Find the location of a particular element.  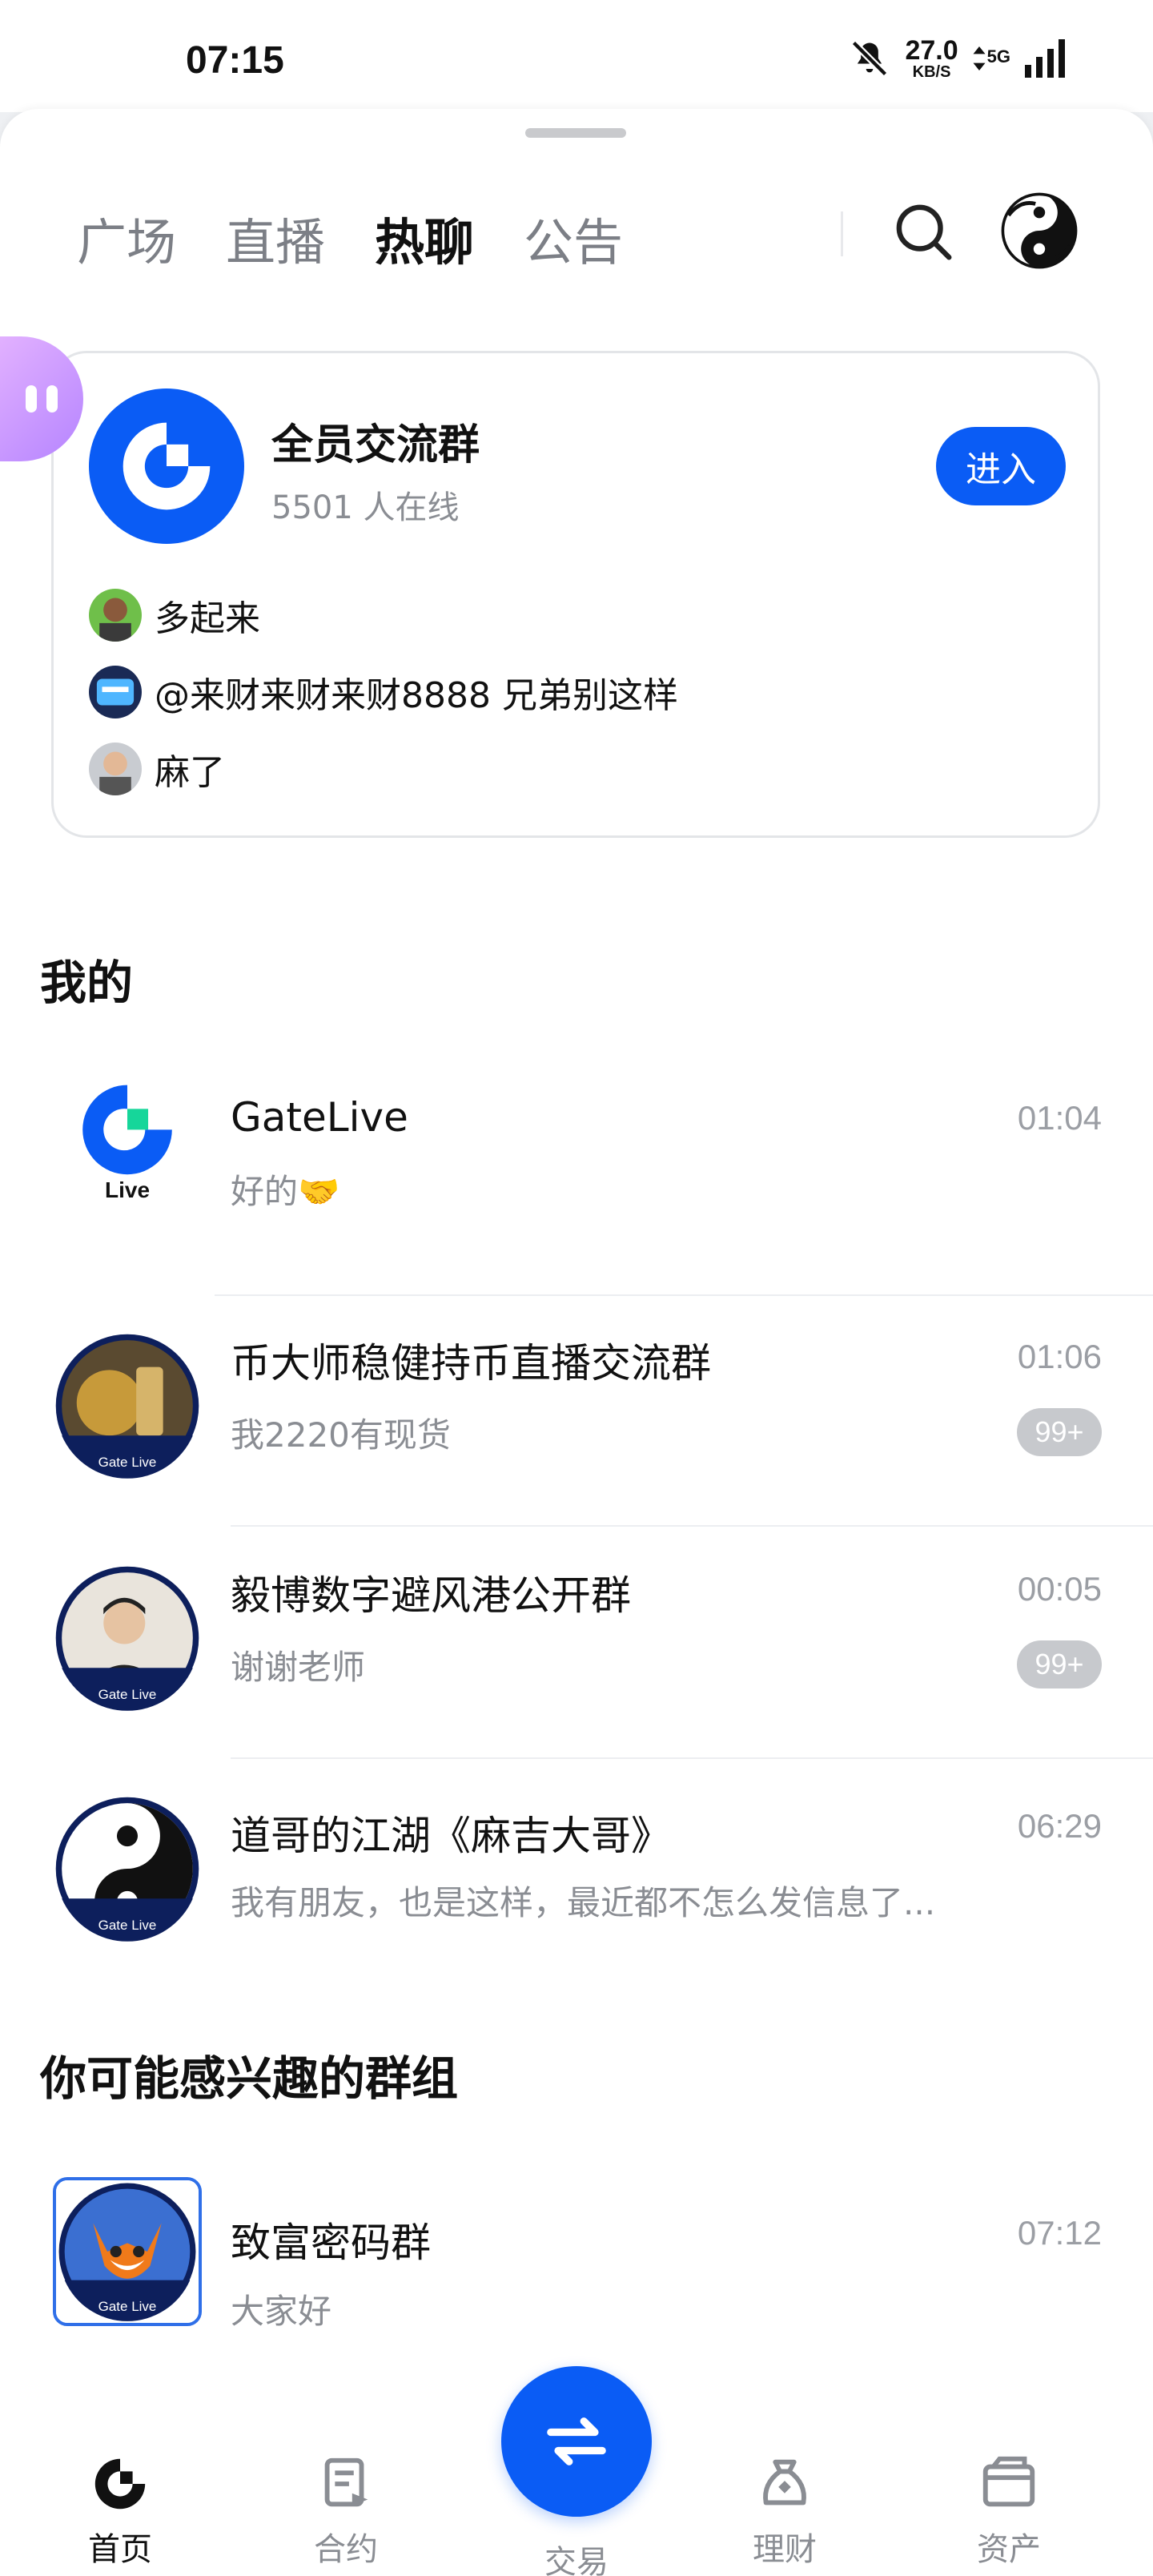

nav-label: 首页 is located at coordinates (120, 2549).